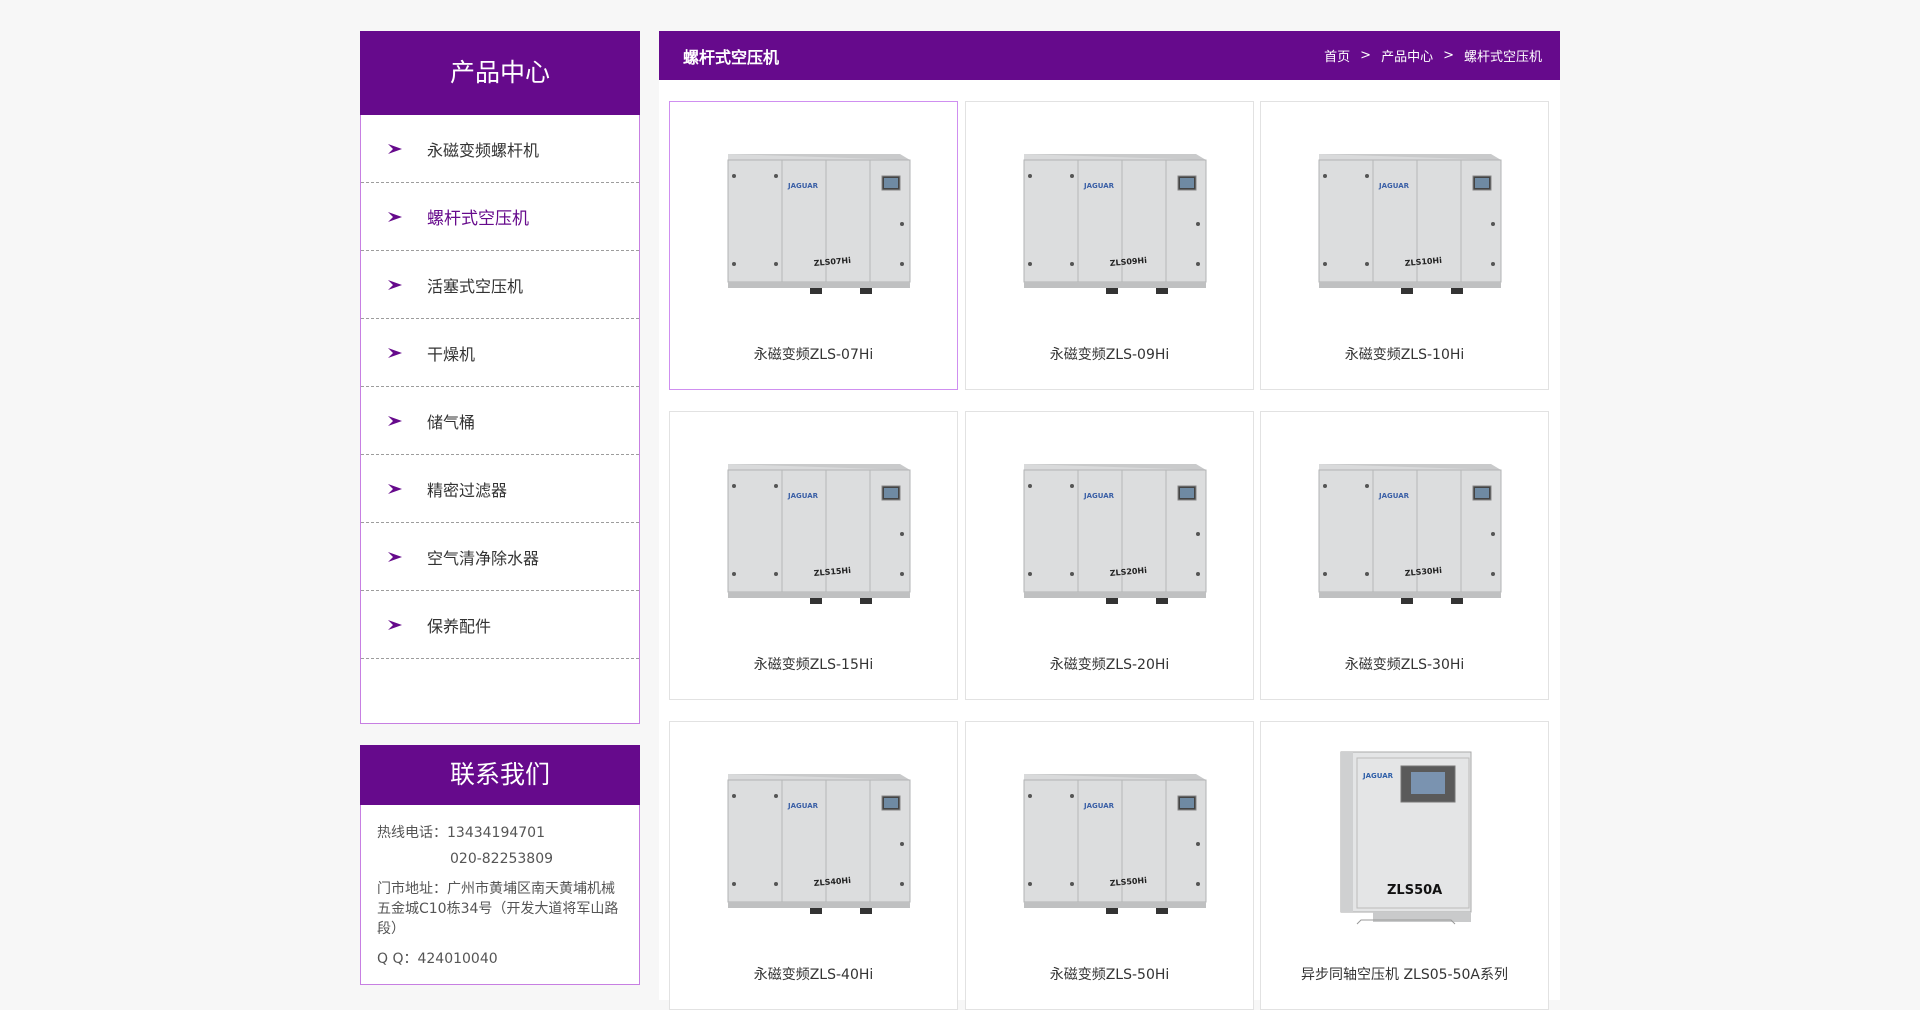 Image resolution: width=1920 pixels, height=1010 pixels. Describe the element at coordinates (1337, 55) in the screenshot. I see `breadcrumb-home: 首页` at that location.